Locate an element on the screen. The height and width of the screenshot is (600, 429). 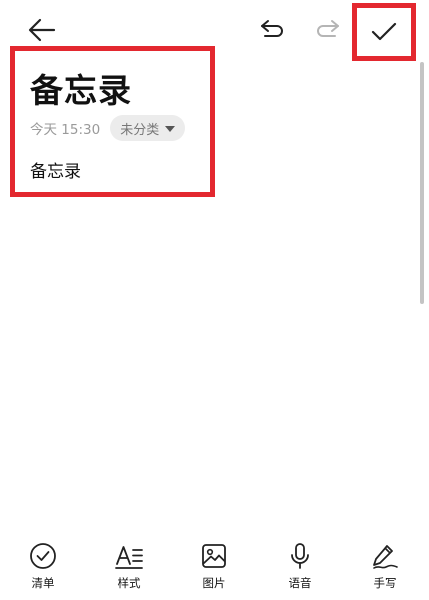
category-label: 未分类 is located at coordinates (140, 130).